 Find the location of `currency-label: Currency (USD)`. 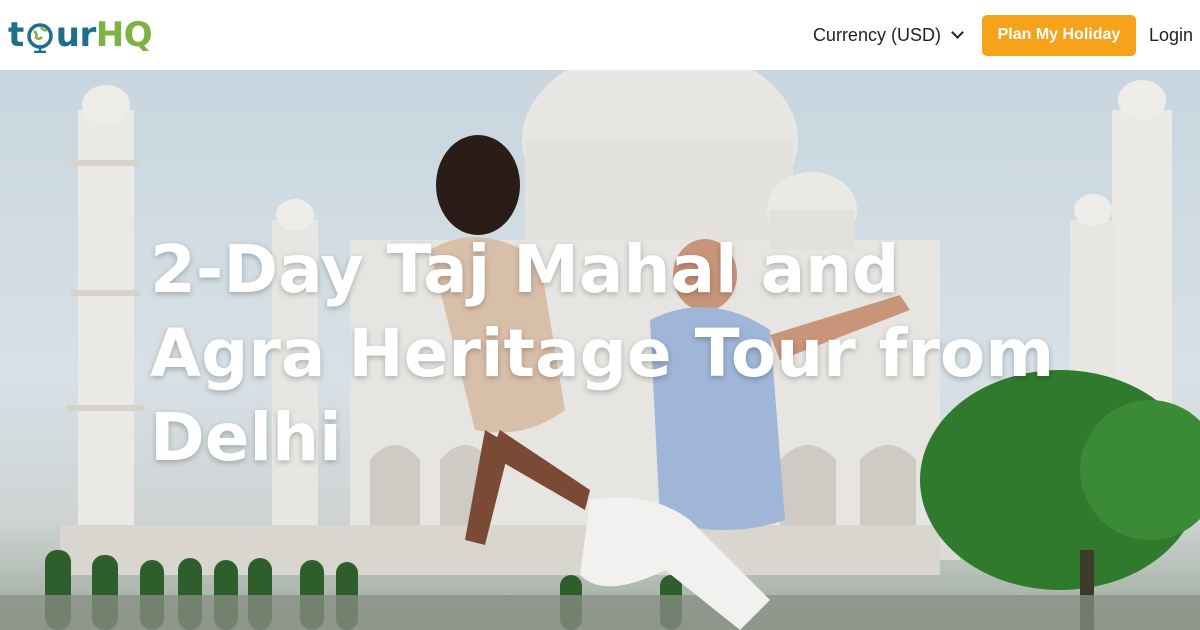

currency-label: Currency (USD) is located at coordinates (876, 34).